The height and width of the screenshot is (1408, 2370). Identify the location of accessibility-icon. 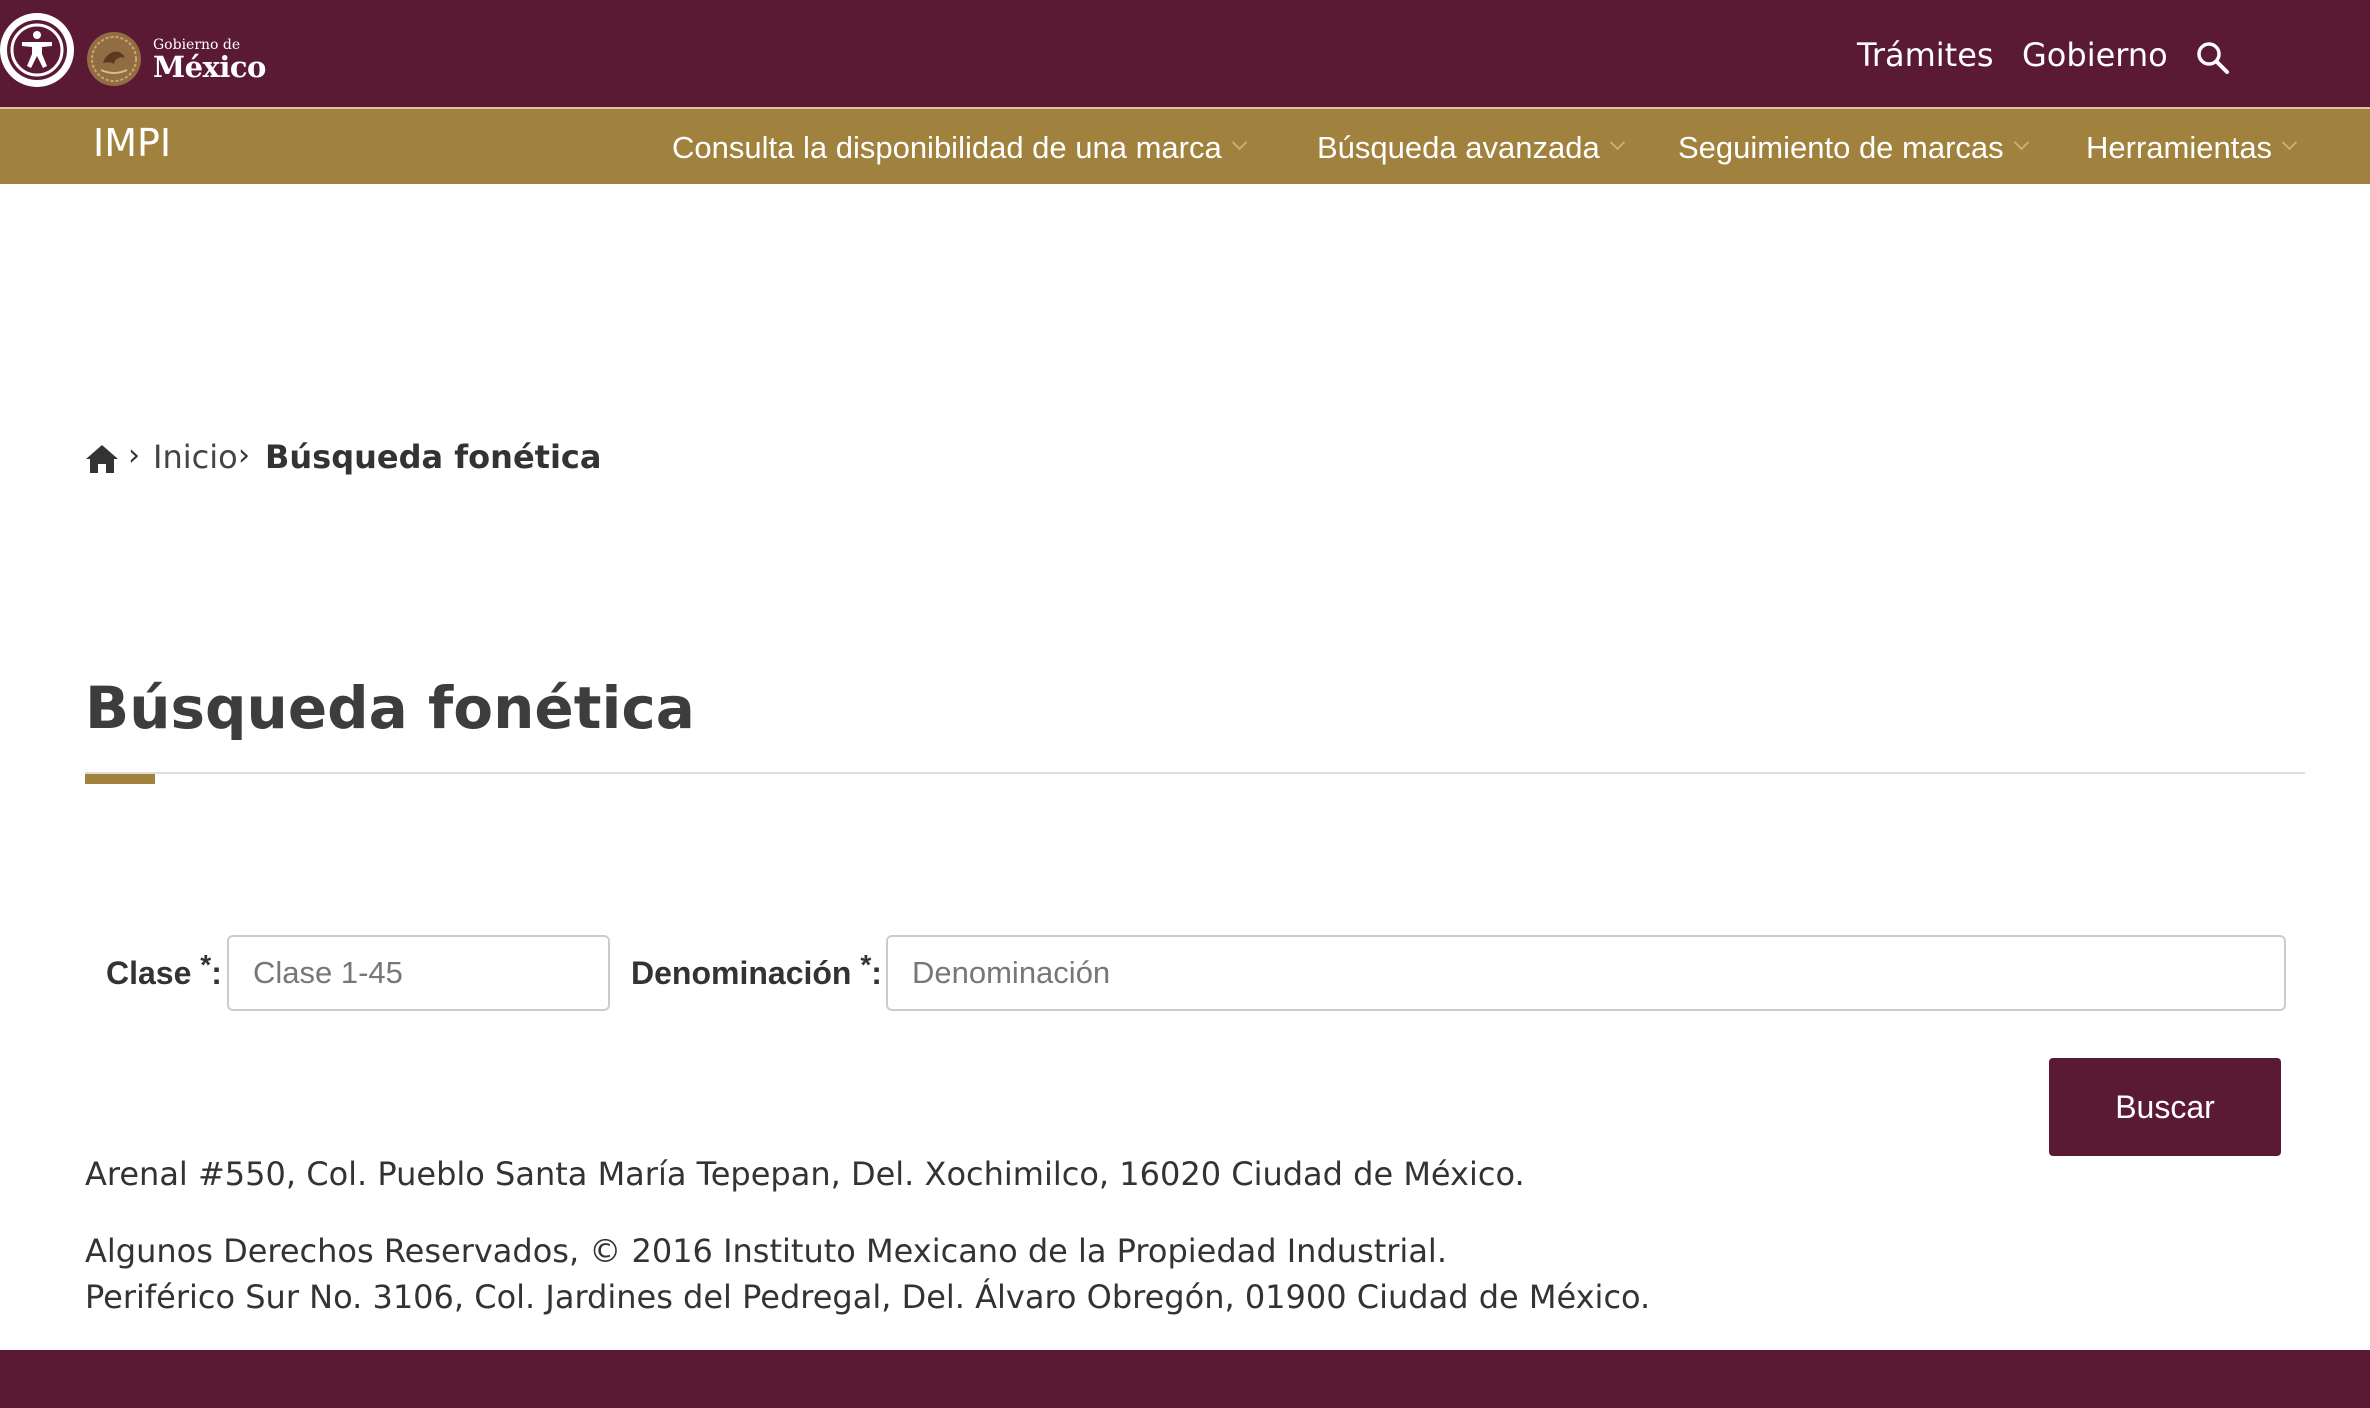
(37, 50).